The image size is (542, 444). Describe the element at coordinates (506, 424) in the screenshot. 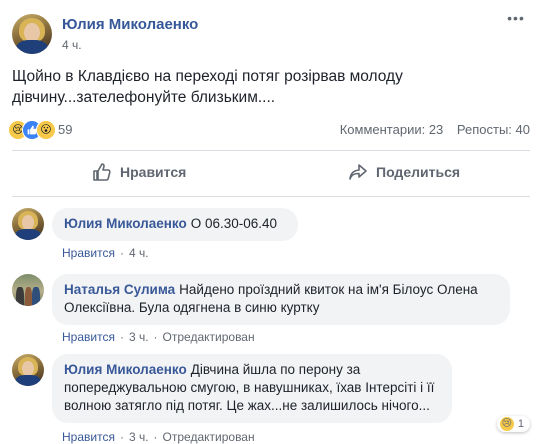

I see `sad-icon: 😢` at that location.